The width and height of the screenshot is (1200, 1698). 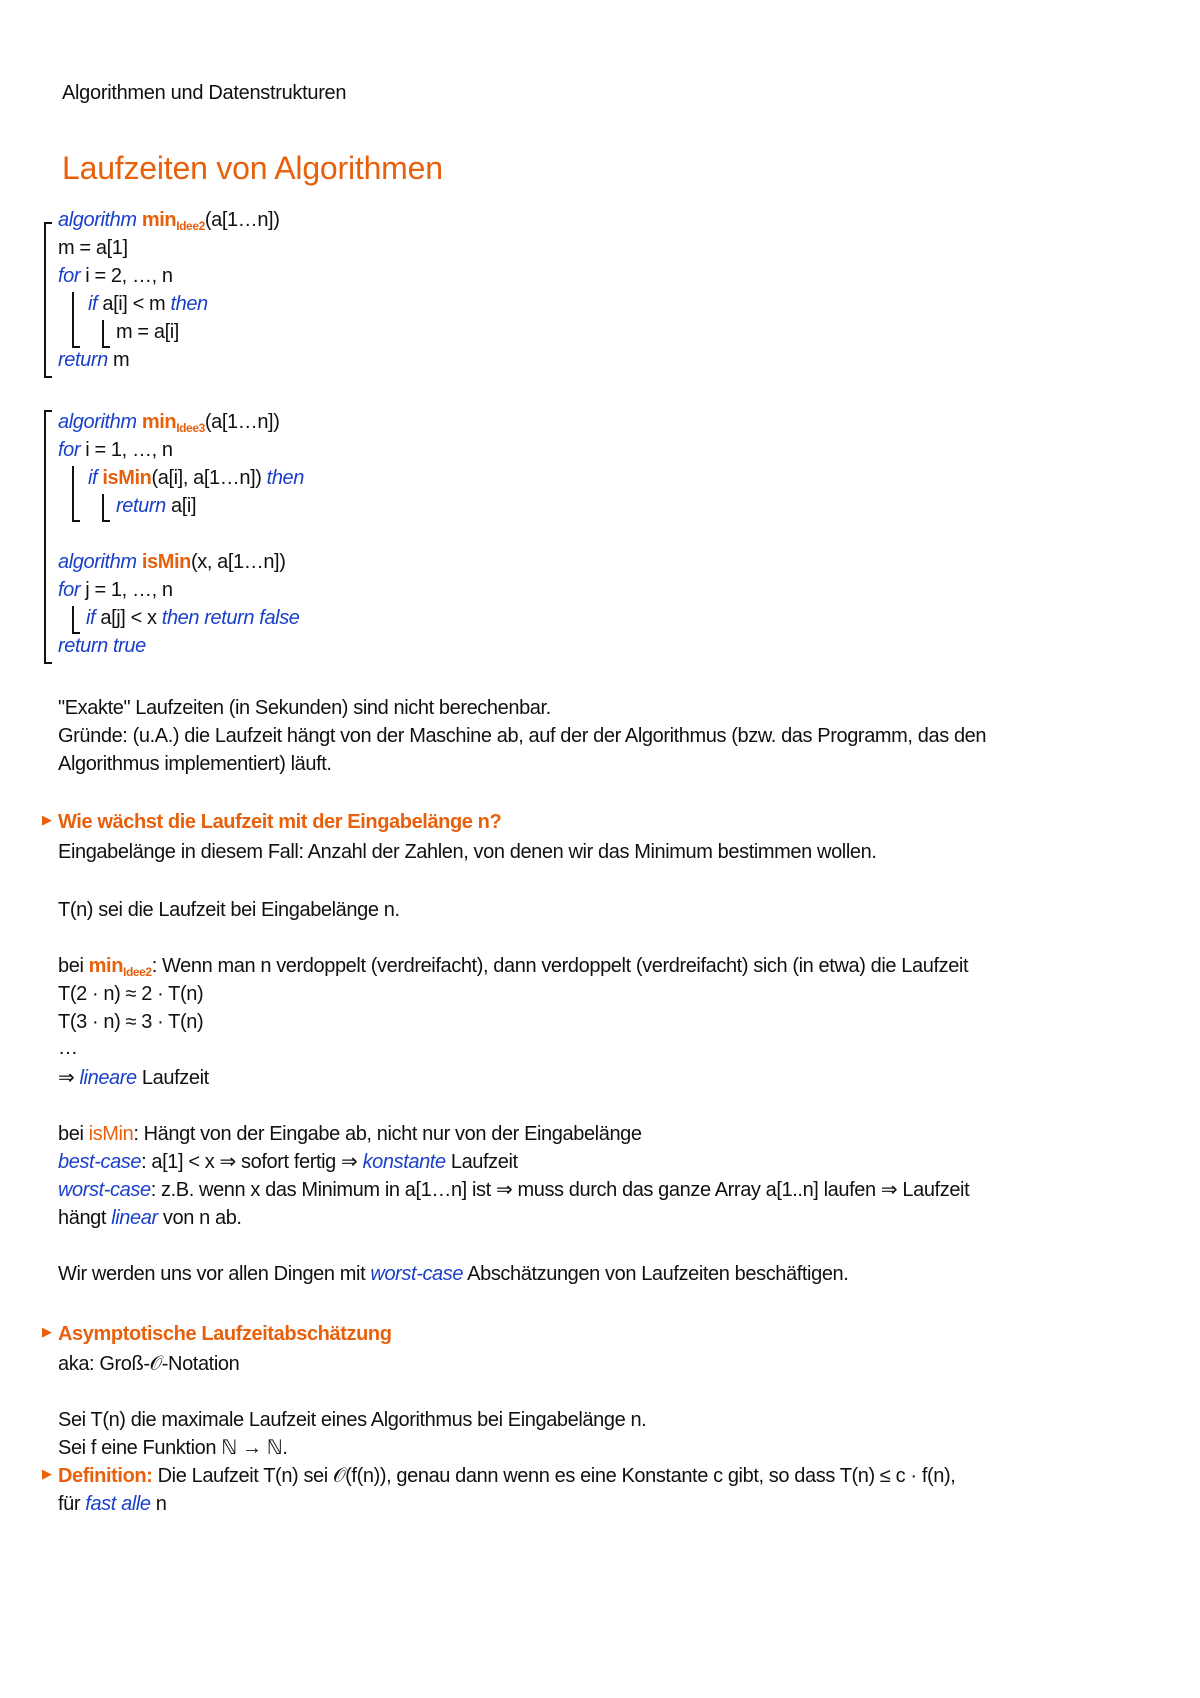 What do you see at coordinates (118, 360) in the screenshot?
I see `return-value: m` at bounding box center [118, 360].